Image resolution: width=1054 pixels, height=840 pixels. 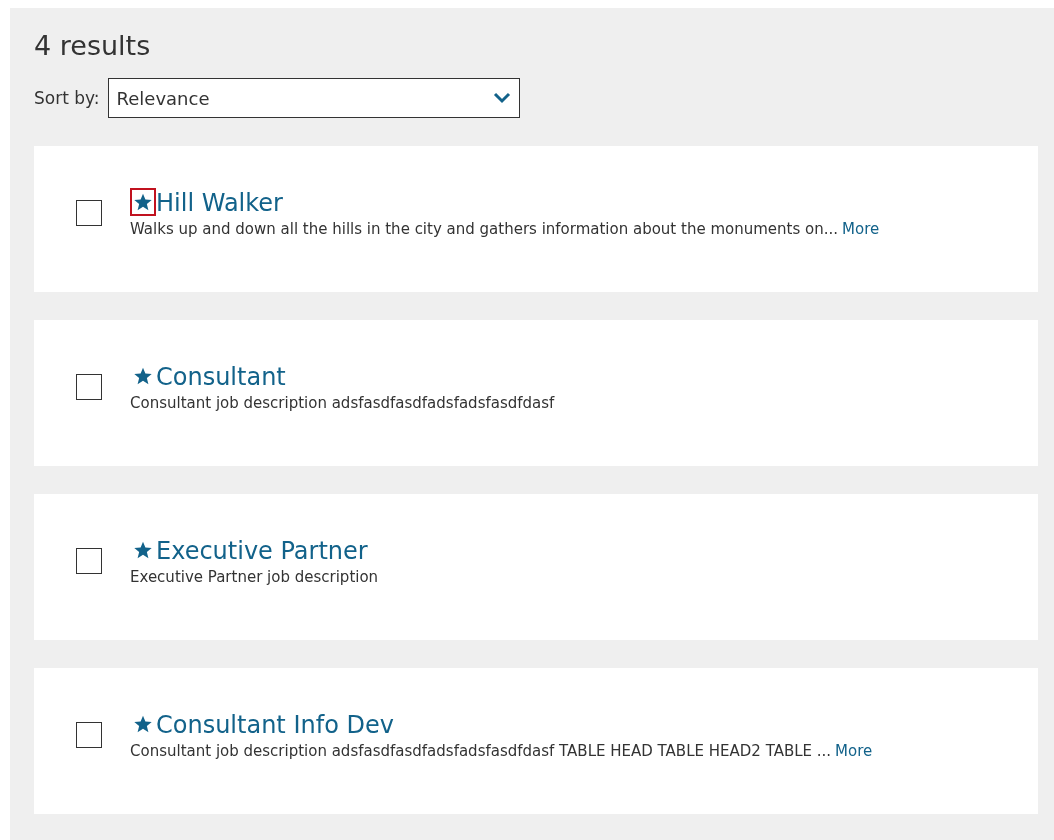 What do you see at coordinates (313, 98) in the screenshot?
I see `sort-dropdown: Relevance` at bounding box center [313, 98].